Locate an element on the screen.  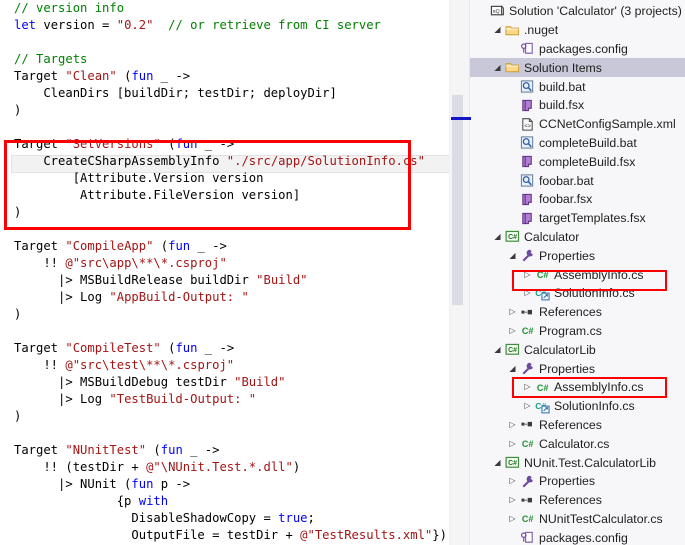
tree-item-label: build.fsx is located at coordinates (562, 105).